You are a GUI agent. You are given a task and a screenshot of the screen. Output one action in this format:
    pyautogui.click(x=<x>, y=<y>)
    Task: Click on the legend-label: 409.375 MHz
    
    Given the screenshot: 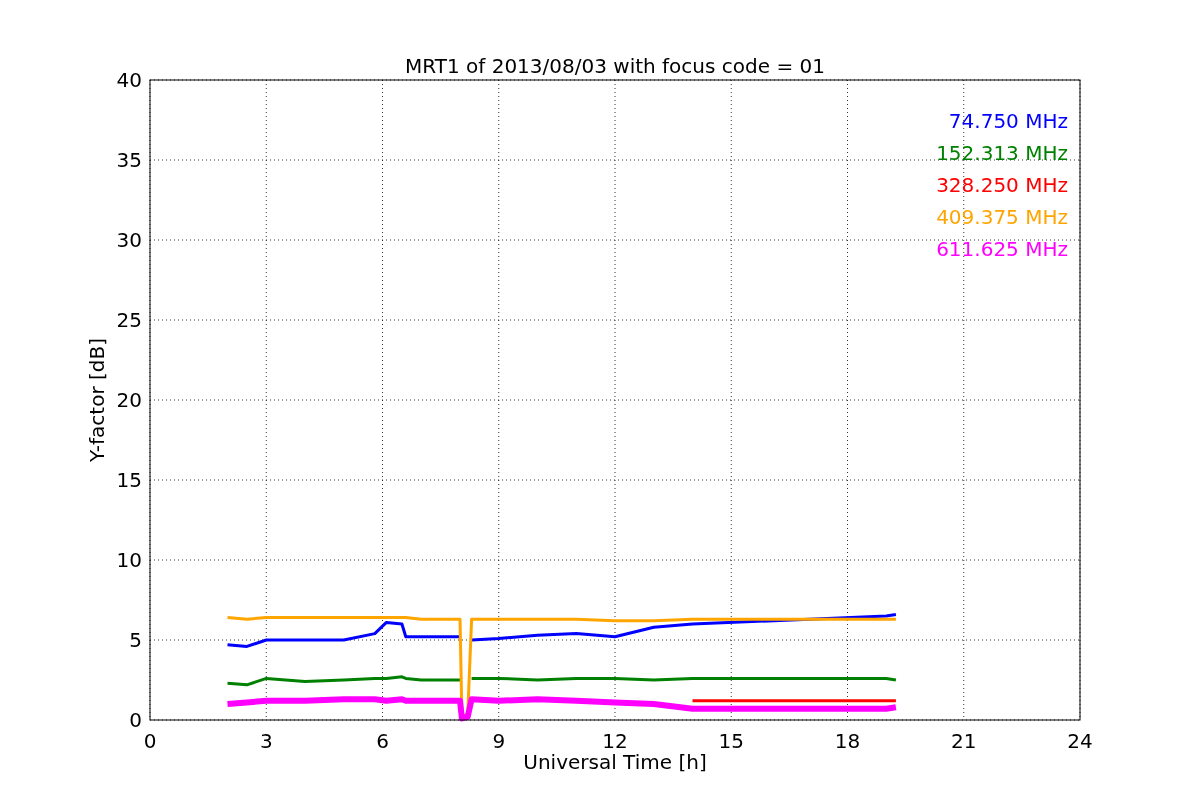 What is the action you would take?
    pyautogui.click(x=1002, y=217)
    